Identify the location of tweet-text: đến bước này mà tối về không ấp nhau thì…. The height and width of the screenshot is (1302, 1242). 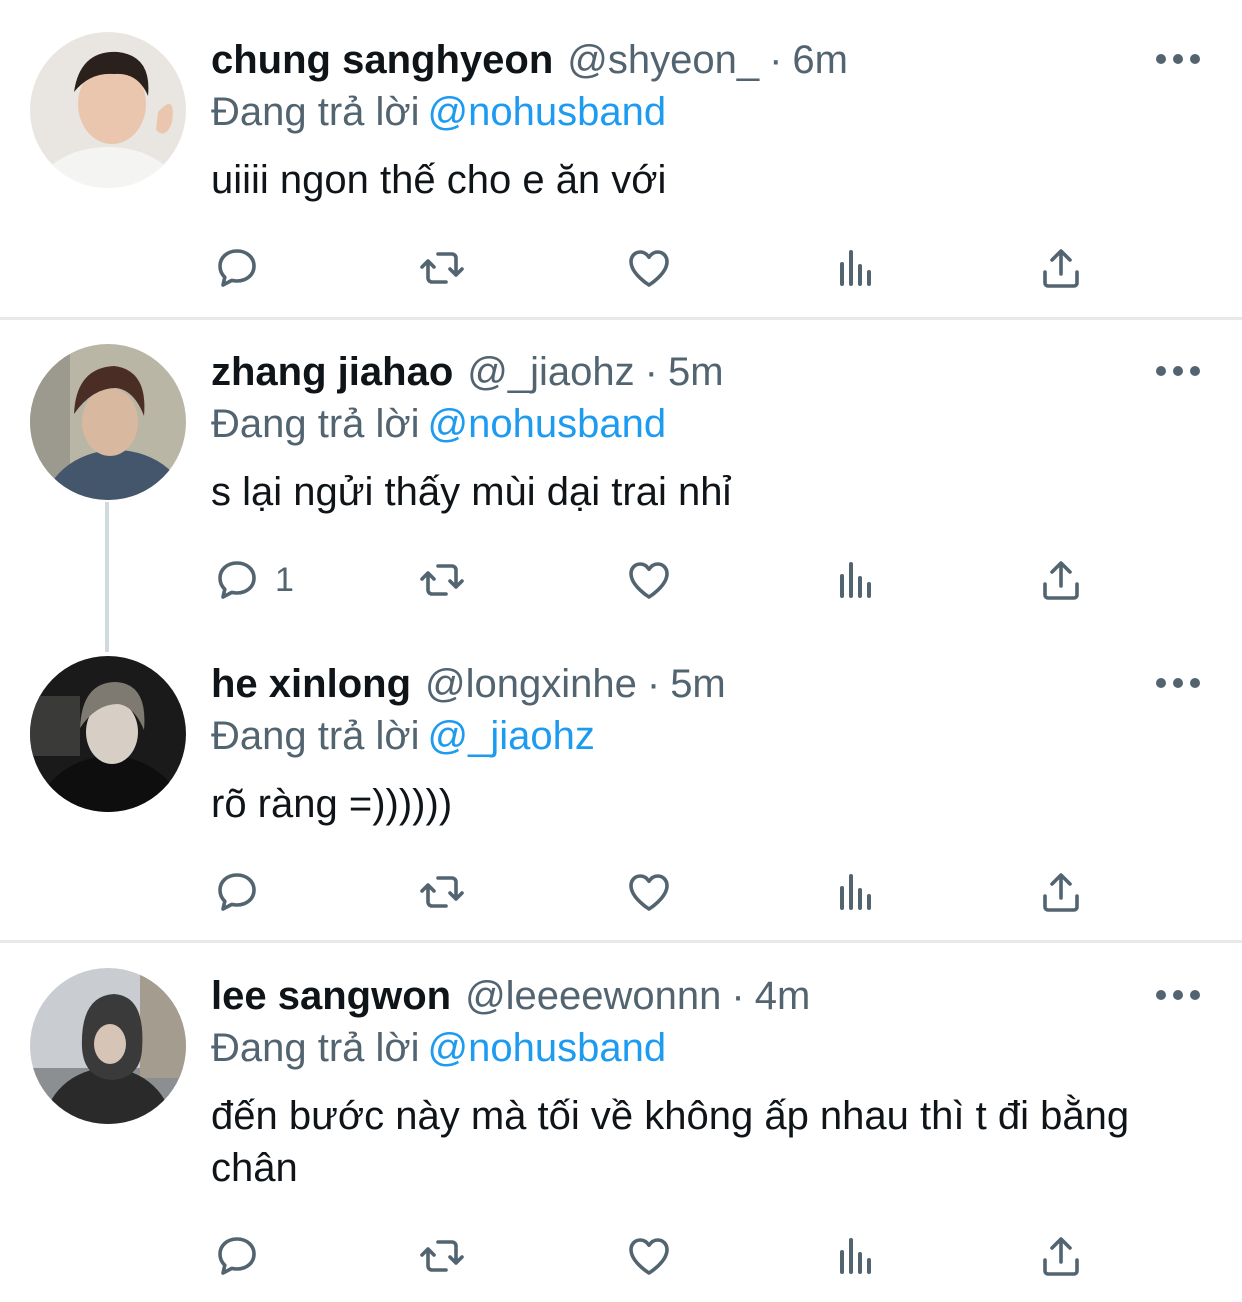
(670, 1142).